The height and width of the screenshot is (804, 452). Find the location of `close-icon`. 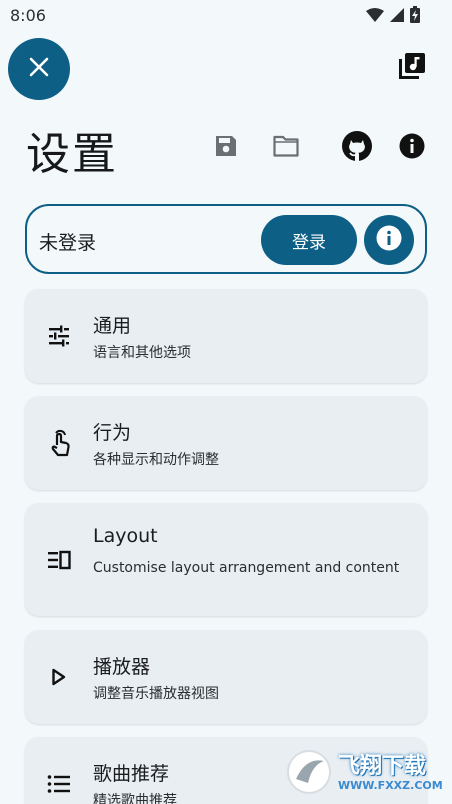

close-icon is located at coordinates (39, 69).